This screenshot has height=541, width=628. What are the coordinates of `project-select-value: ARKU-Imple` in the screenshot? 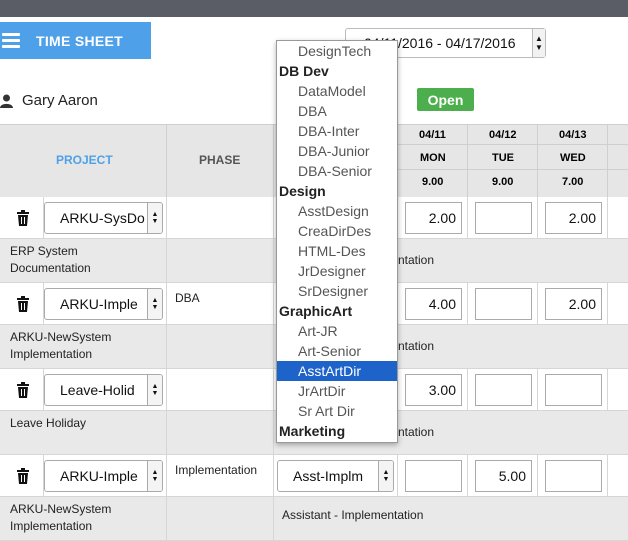 It's located at (99, 304).